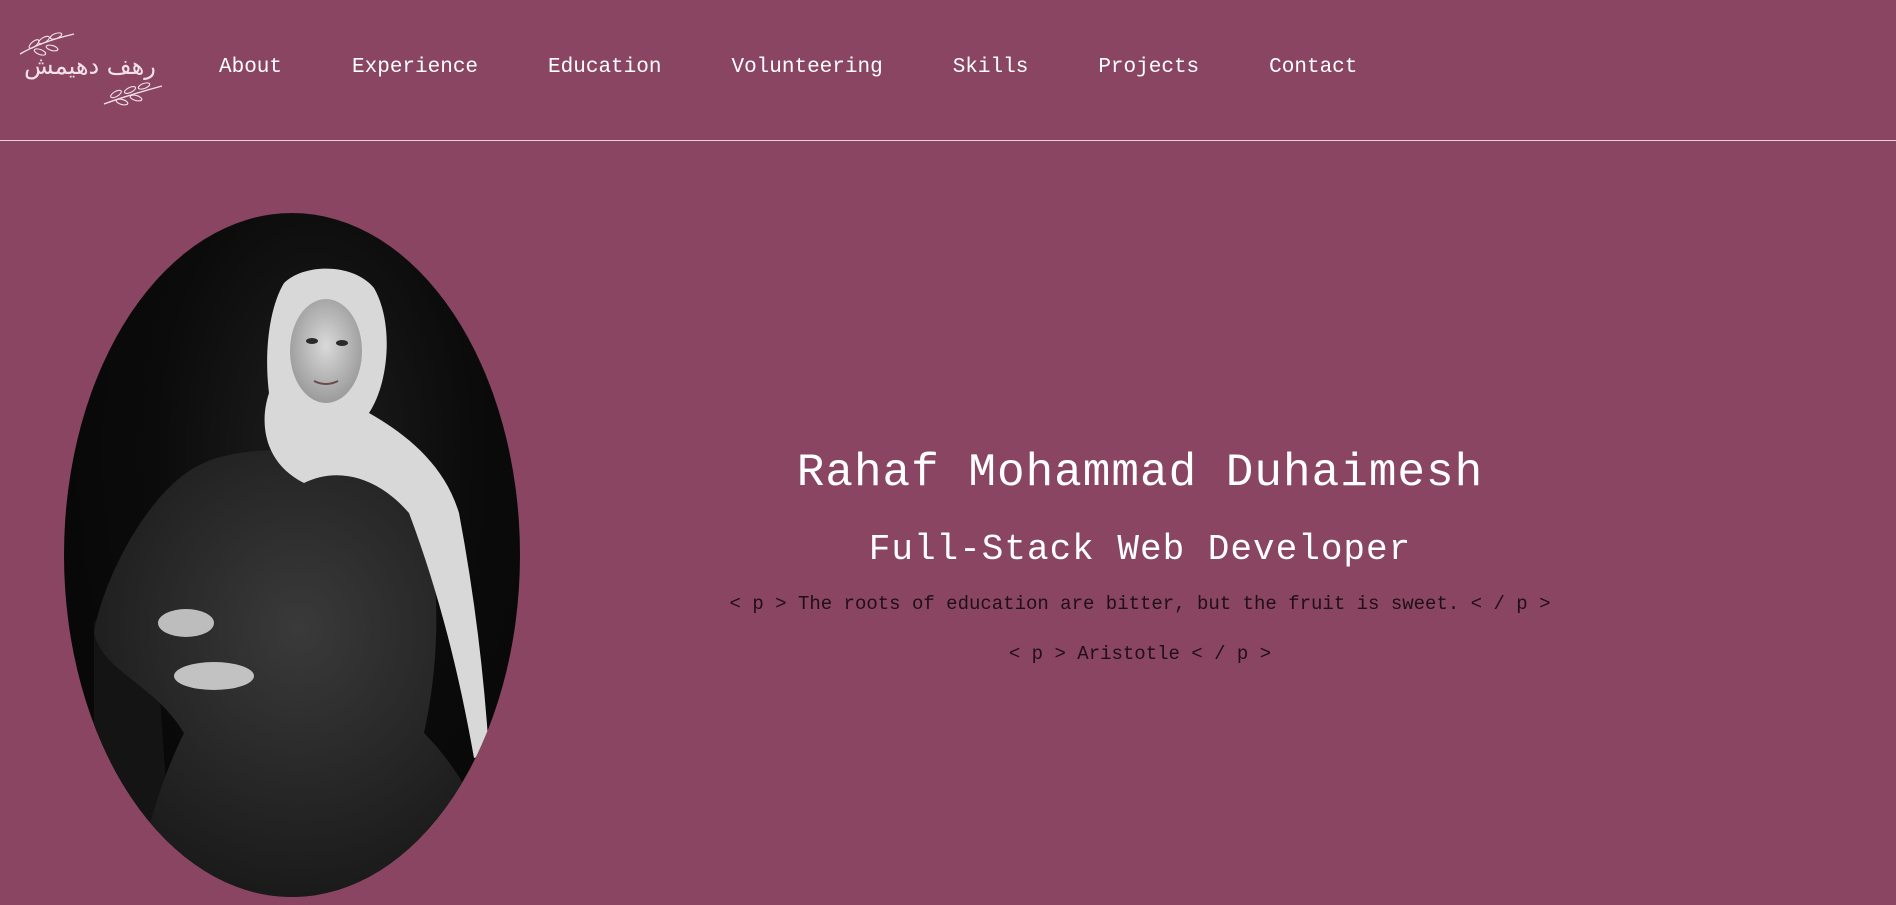 The height and width of the screenshot is (905, 1896). I want to click on nav-link-education: Education, so click(604, 68).